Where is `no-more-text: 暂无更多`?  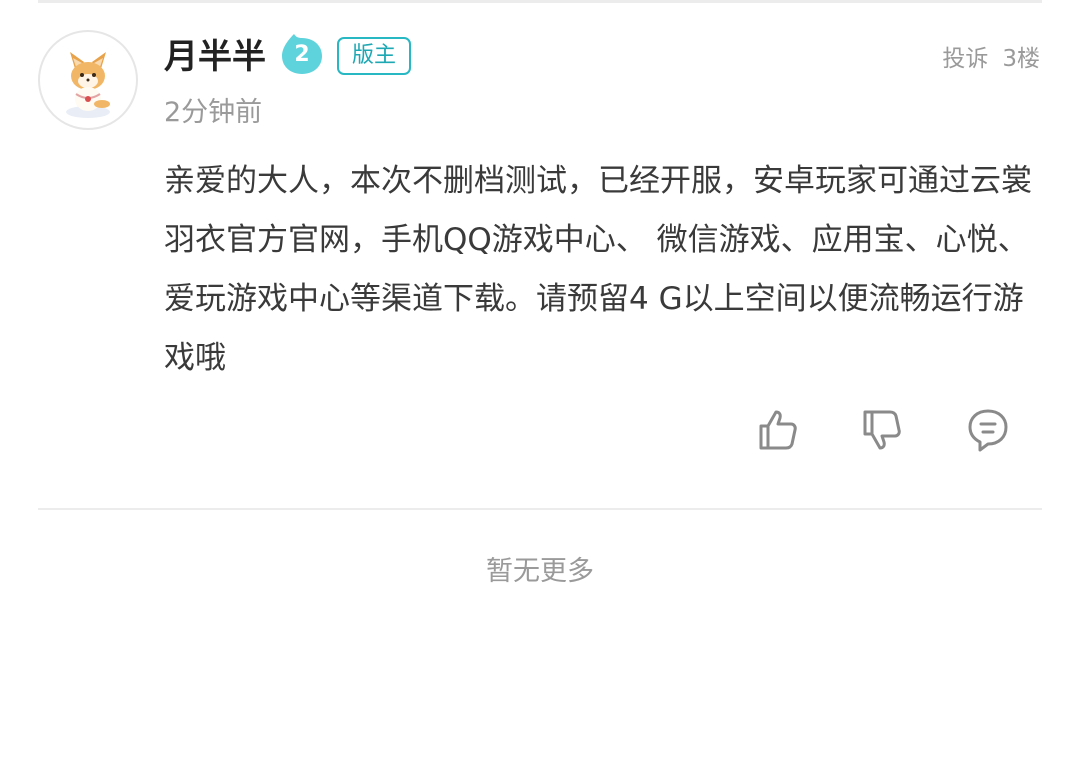
no-more-text: 暂无更多 is located at coordinates (540, 571).